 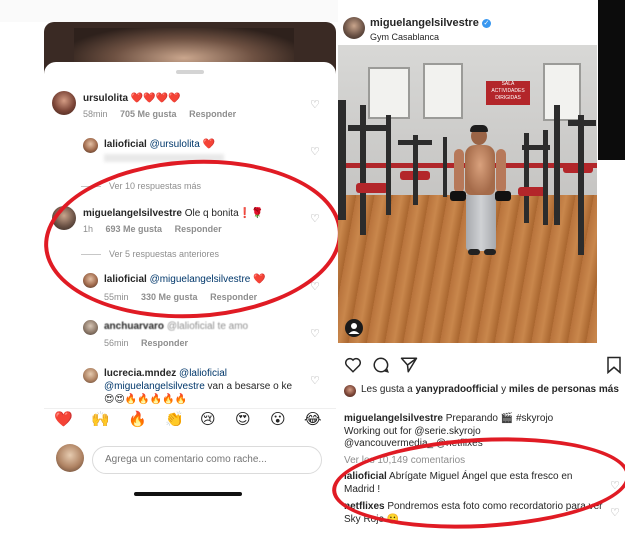 What do you see at coordinates (175, 144) in the screenshot?
I see `comment-mention: @ursulolita` at bounding box center [175, 144].